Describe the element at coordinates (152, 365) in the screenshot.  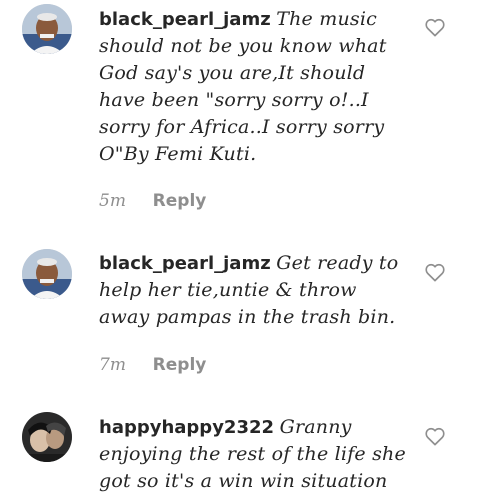
I see `comment-meta: 7m Reply` at that location.